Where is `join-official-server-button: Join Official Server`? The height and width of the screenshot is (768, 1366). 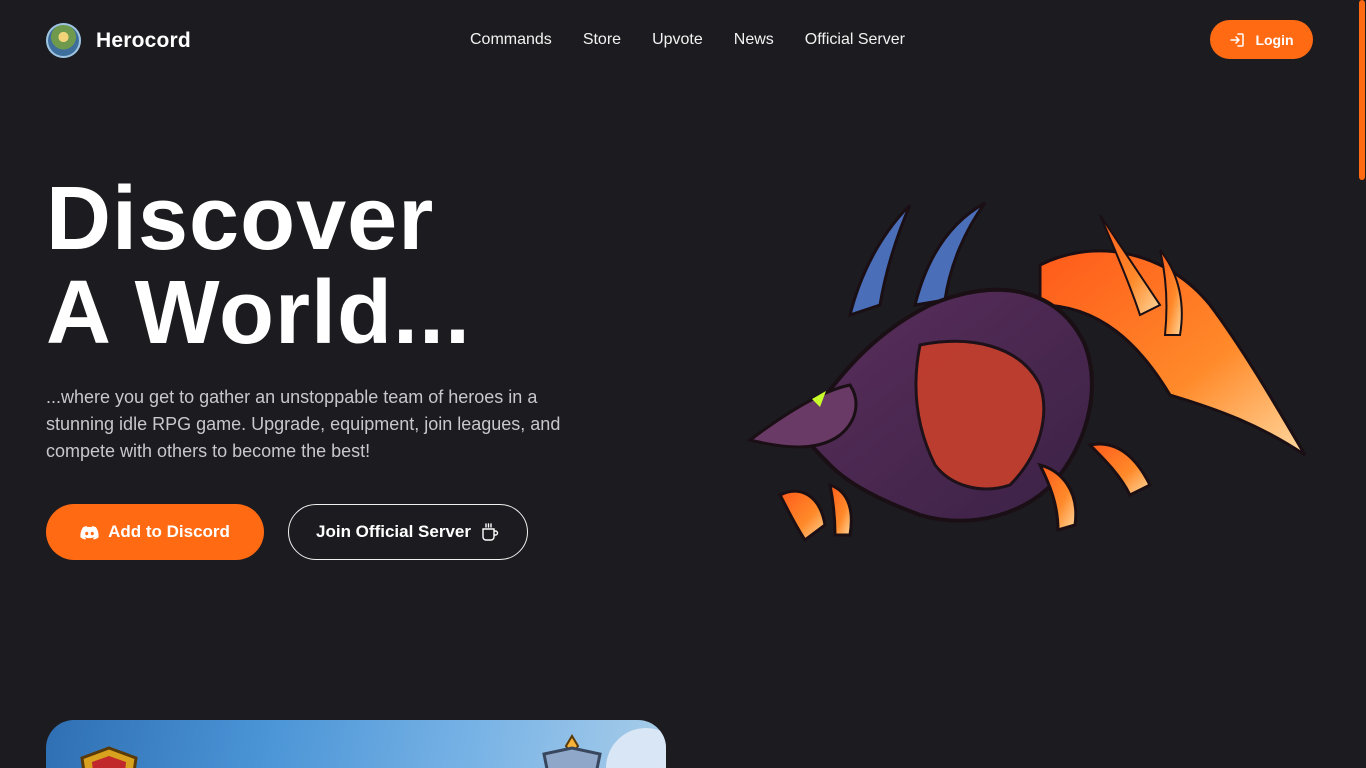
join-official-server-button: Join Official Server is located at coordinates (408, 532).